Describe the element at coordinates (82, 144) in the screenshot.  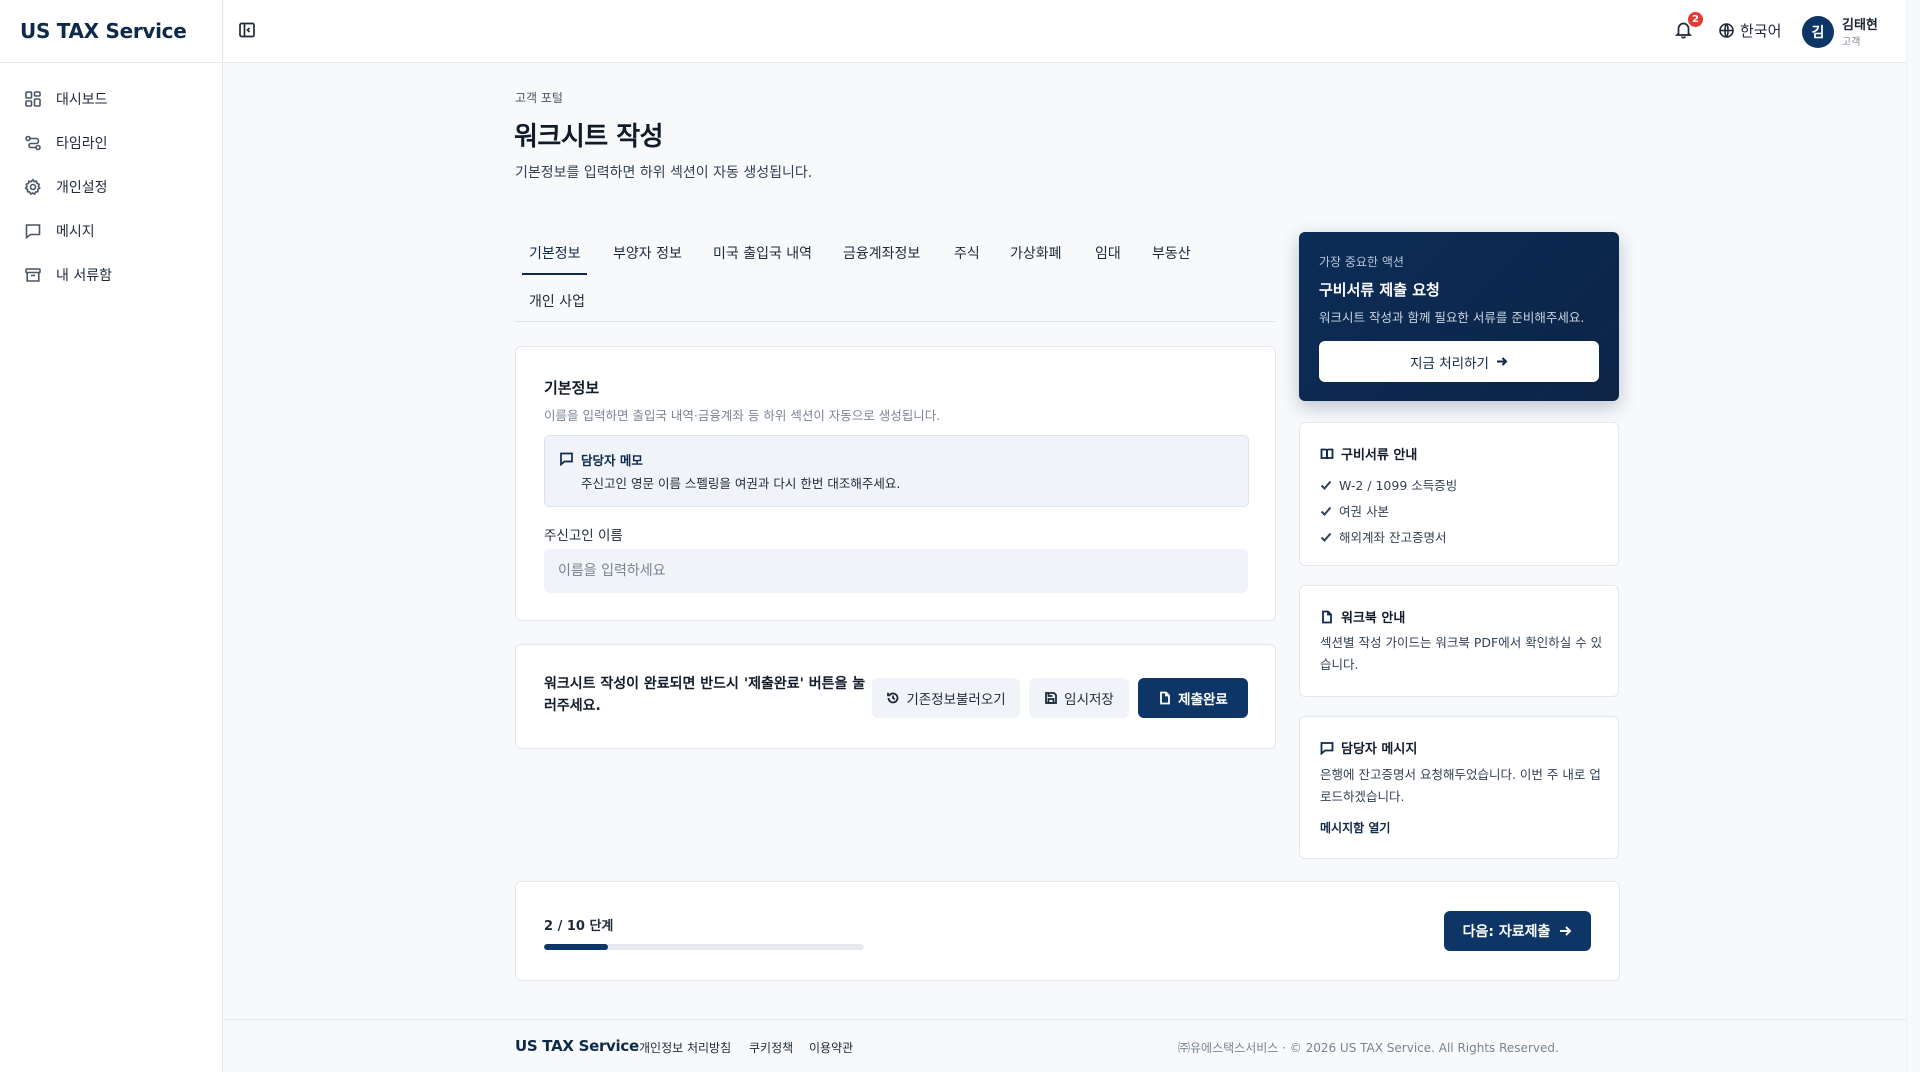
I see `sidebar-item-label: 타임라인` at that location.